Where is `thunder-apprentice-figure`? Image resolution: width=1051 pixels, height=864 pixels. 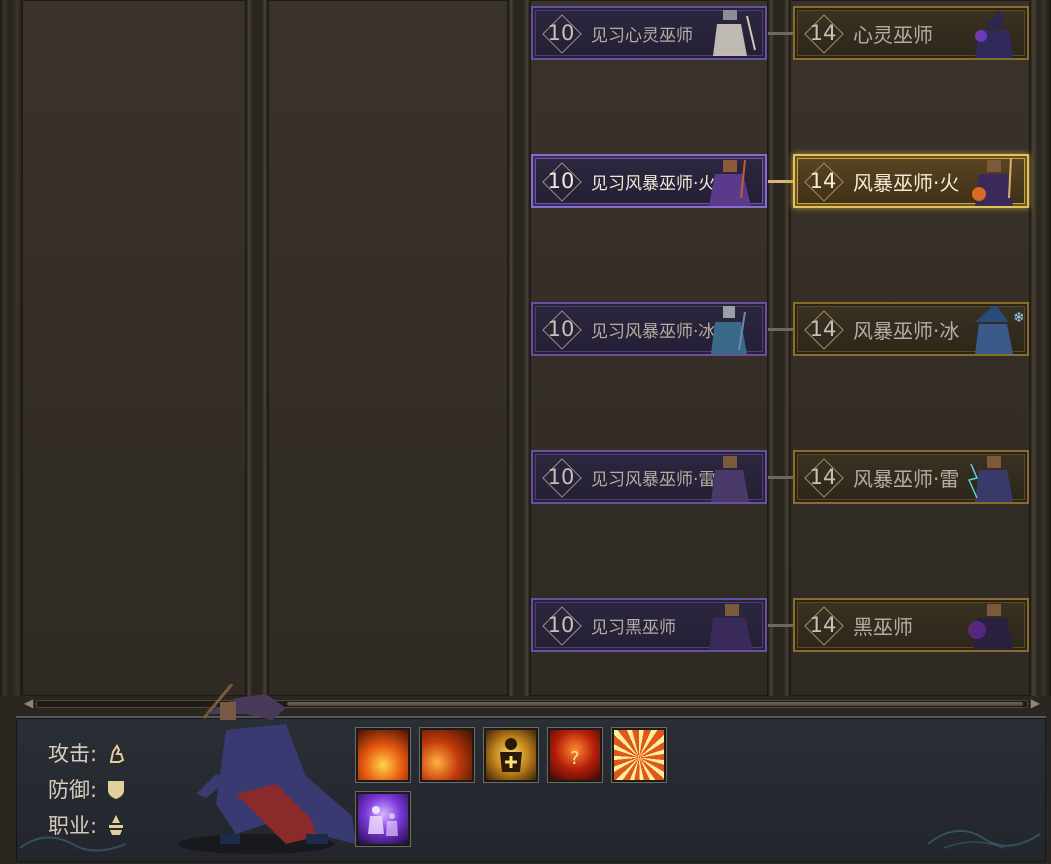
thunder-apprentice-figure is located at coordinates (730, 479).